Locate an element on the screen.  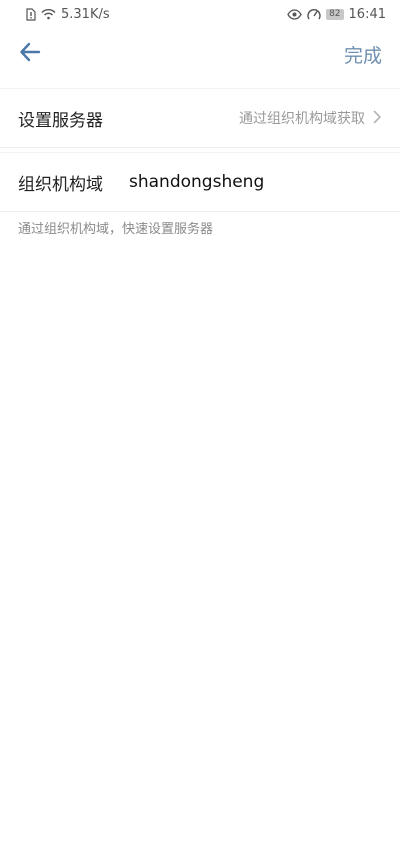
server-setting-value-group: 通过组织机构域获取 is located at coordinates (310, 118).